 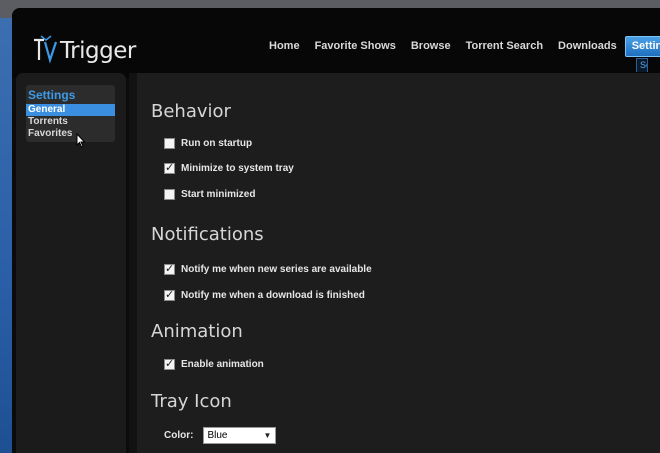 What do you see at coordinates (191, 111) in the screenshot?
I see `section-behavior-title: Behavior` at bounding box center [191, 111].